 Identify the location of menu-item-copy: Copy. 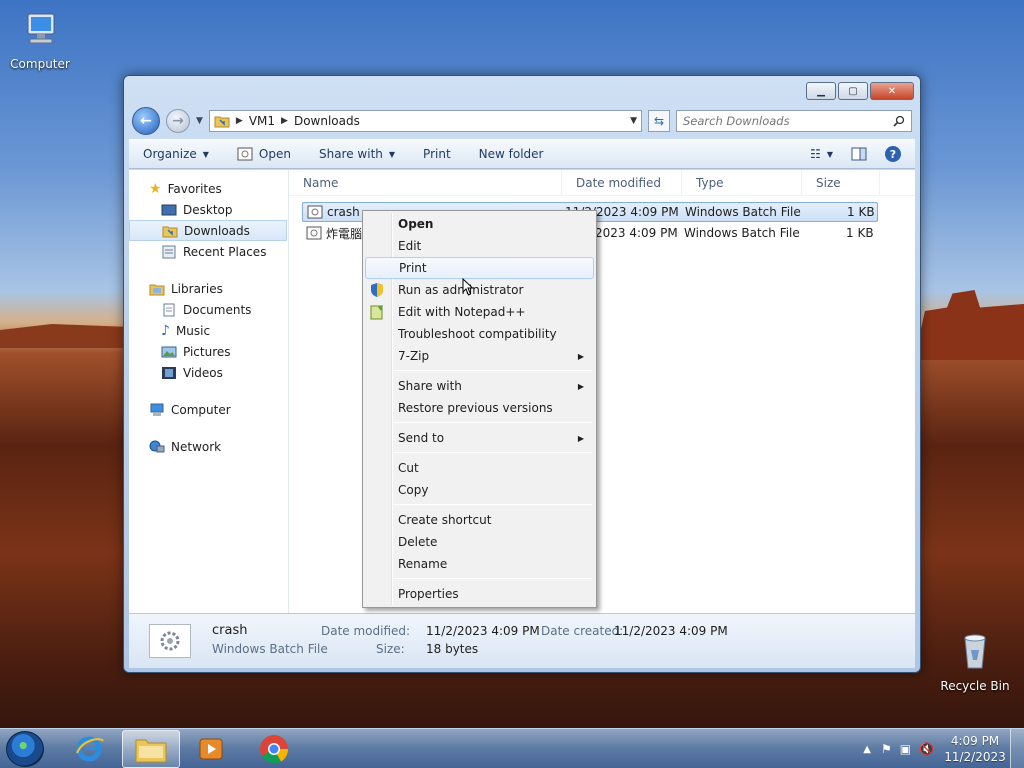
(479, 490).